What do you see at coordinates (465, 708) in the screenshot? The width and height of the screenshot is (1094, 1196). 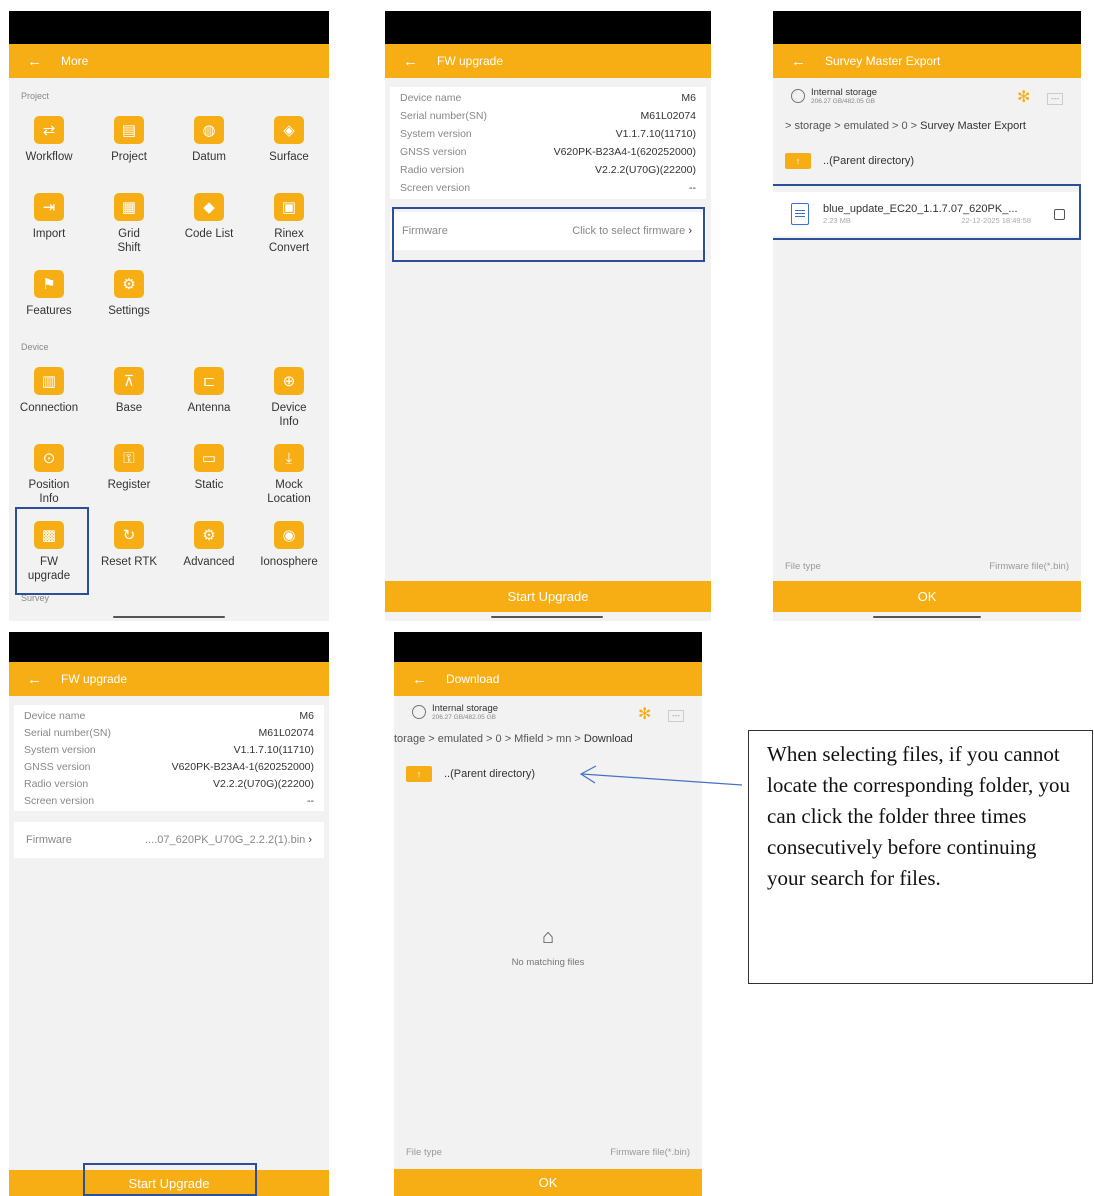 I see `storage-title: Internal storage` at bounding box center [465, 708].